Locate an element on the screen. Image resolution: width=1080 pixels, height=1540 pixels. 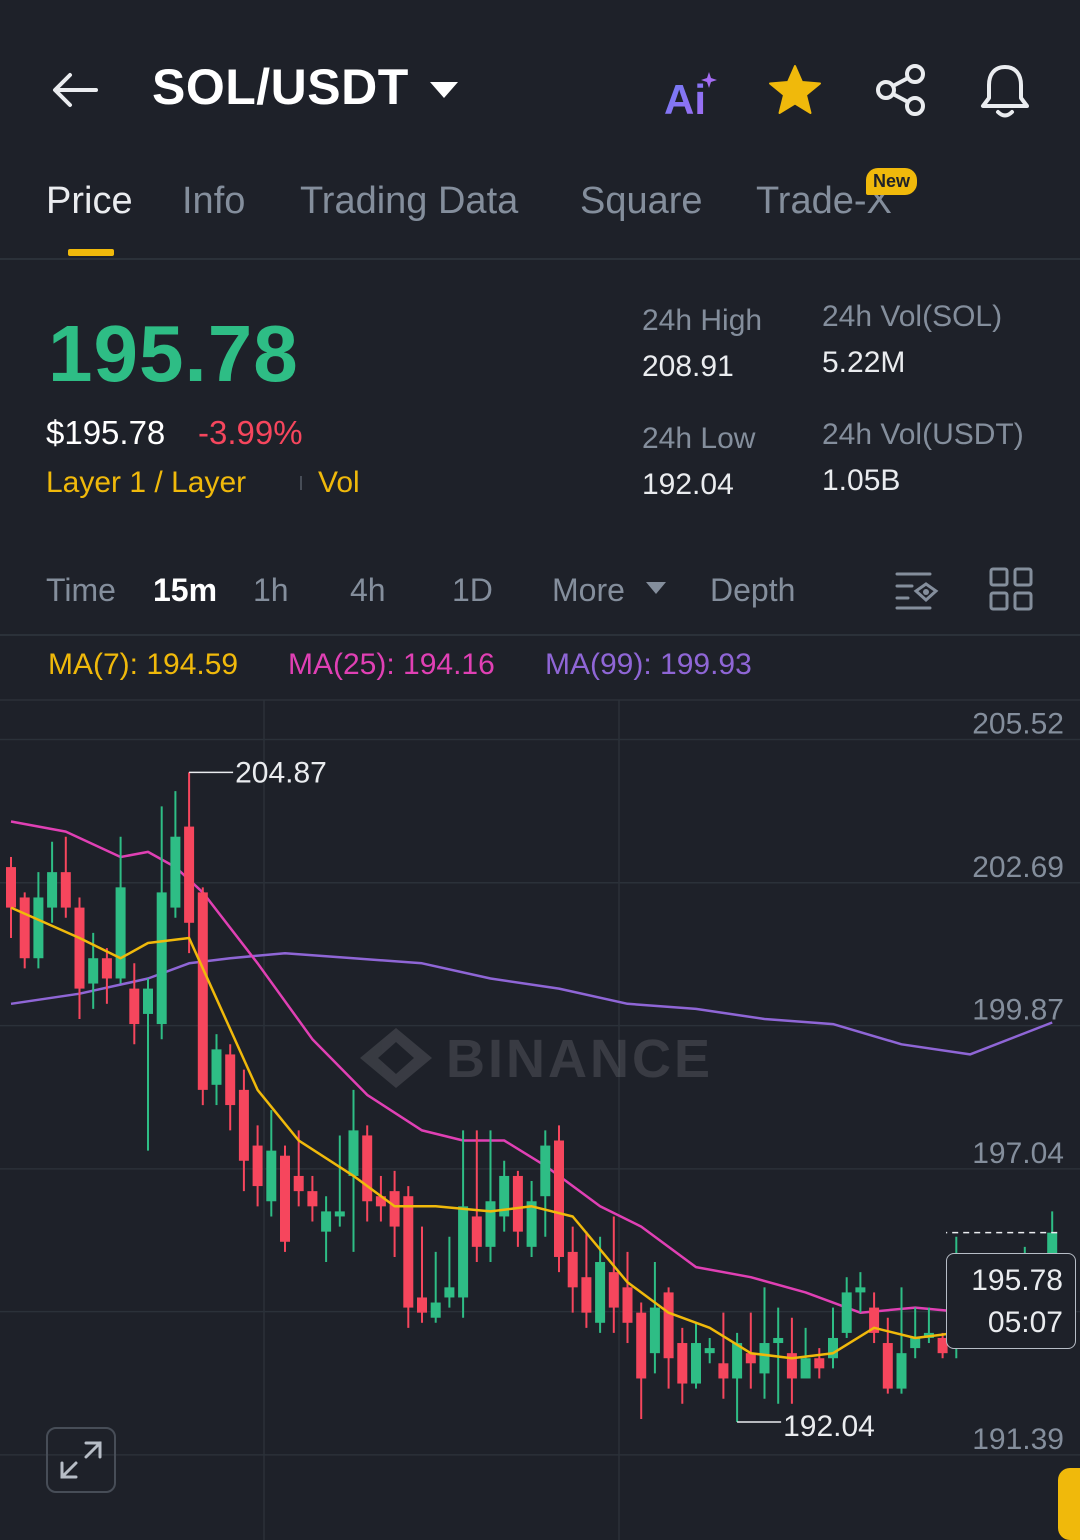
y-tick-label: 202.69 is located at coordinates (1018, 867).